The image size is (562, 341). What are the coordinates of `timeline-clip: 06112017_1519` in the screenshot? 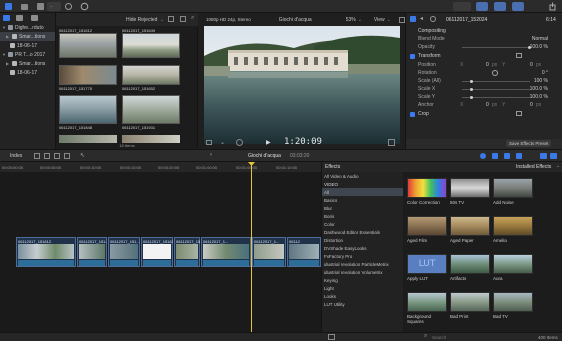 It's located at (187, 252).